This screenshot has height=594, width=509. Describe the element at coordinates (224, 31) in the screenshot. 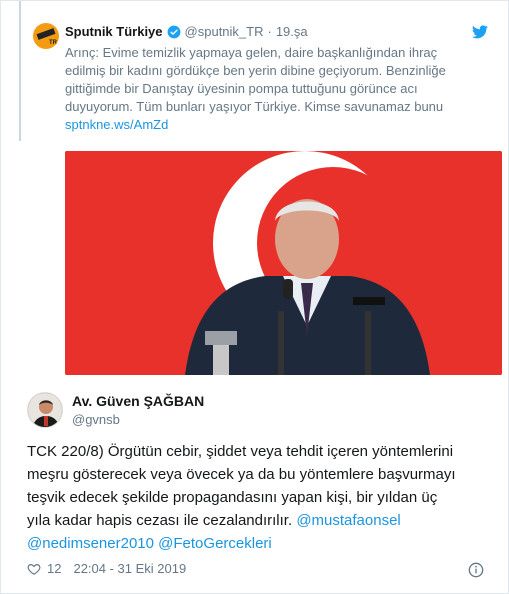

I see `quoted-author-handle: @sputnik_TR` at that location.